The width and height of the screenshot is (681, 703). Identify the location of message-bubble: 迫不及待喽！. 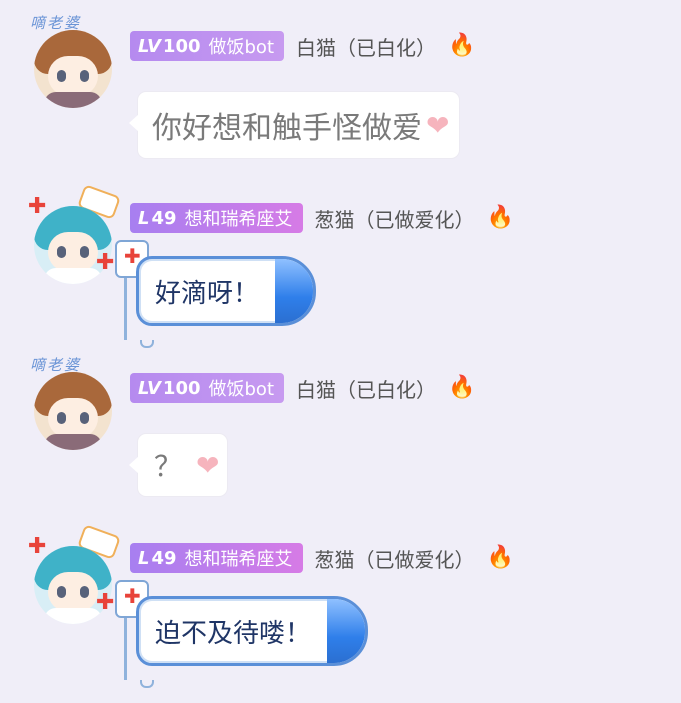
(252, 631).